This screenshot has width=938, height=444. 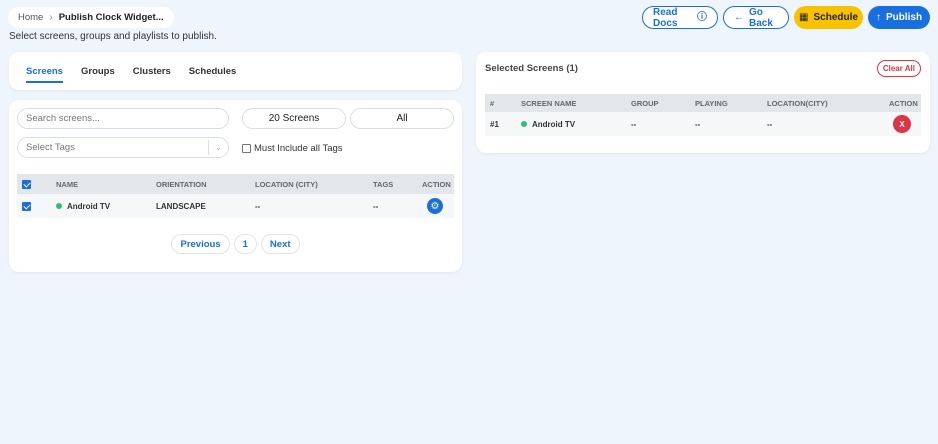 I want to click on screen-count-pill: 20 Screens, so click(x=294, y=118).